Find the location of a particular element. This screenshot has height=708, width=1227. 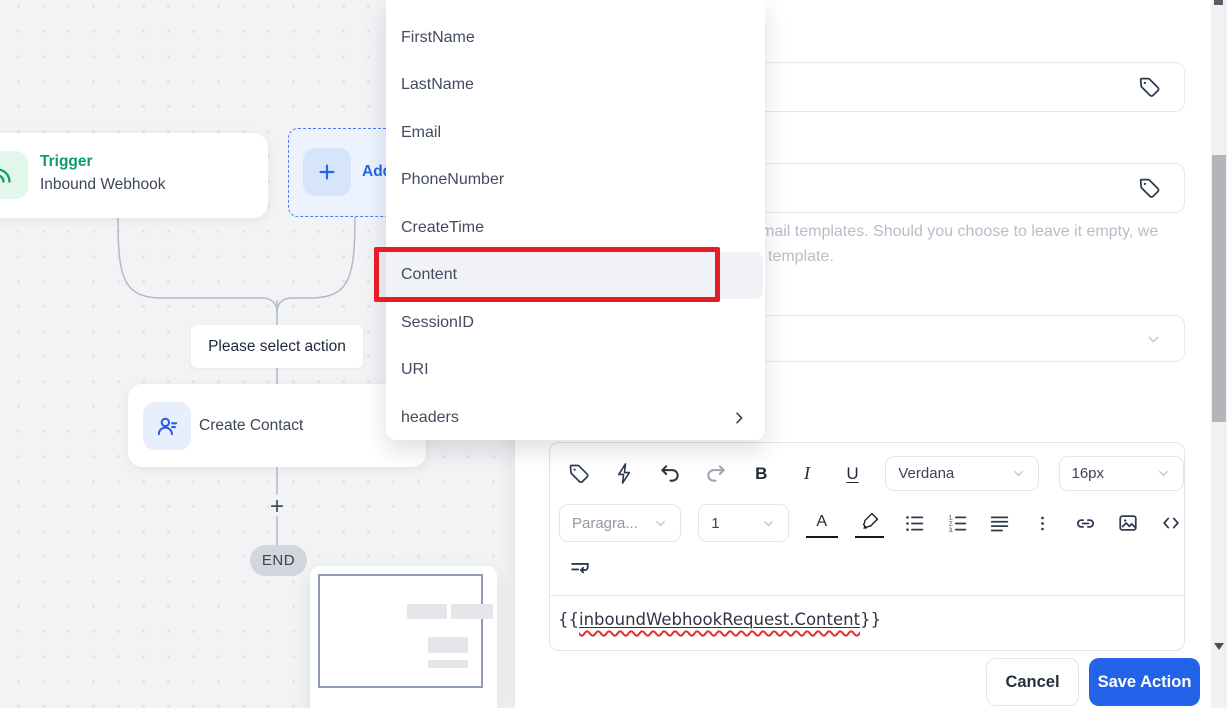

editor-content: {{inboundWebhookRequest.Content}} is located at coordinates (867, 619).